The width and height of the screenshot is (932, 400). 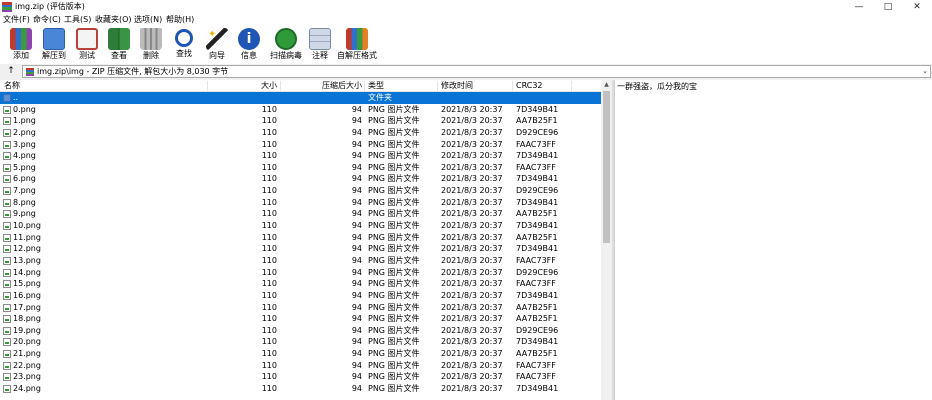 I want to click on file-crc: AA7B25F1, so click(x=537, y=319).